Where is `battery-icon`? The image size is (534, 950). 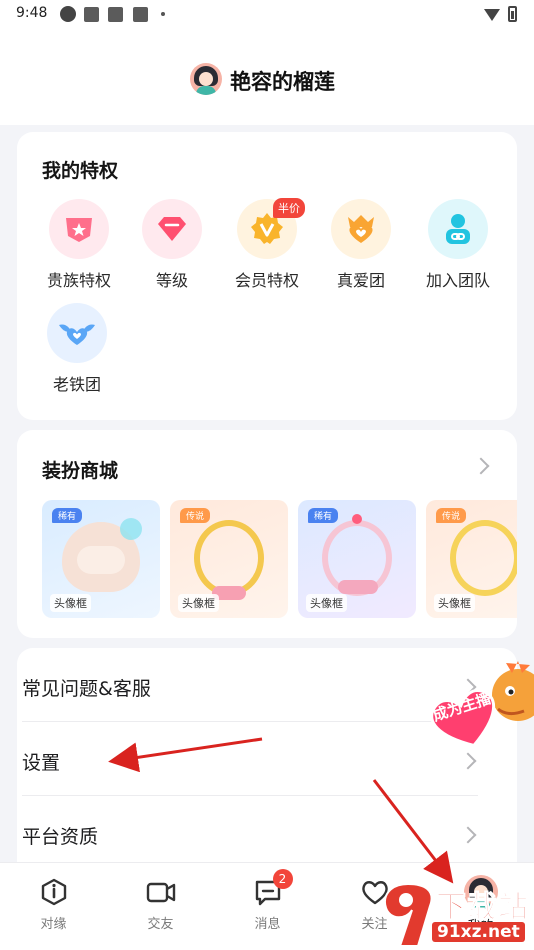
battery-icon is located at coordinates (512, 14).